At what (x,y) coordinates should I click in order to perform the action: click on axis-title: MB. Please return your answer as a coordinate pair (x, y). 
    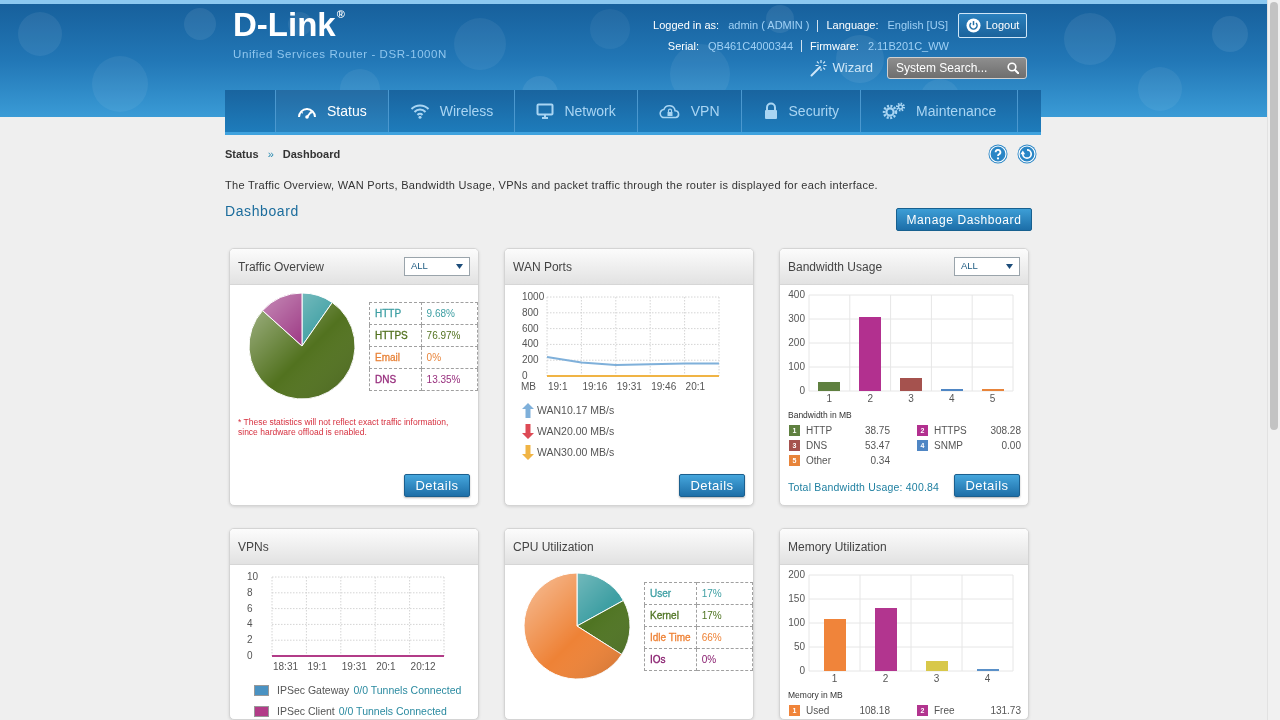
    Looking at the image, I should click on (528, 387).